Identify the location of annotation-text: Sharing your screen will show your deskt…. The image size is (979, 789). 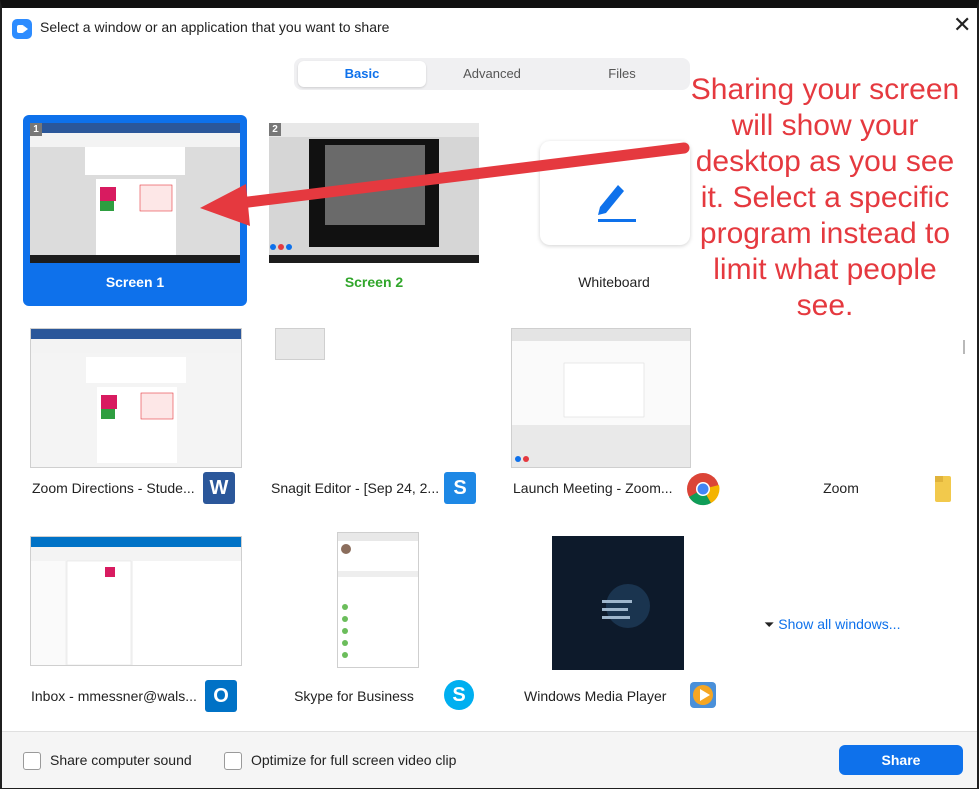
(825, 197).